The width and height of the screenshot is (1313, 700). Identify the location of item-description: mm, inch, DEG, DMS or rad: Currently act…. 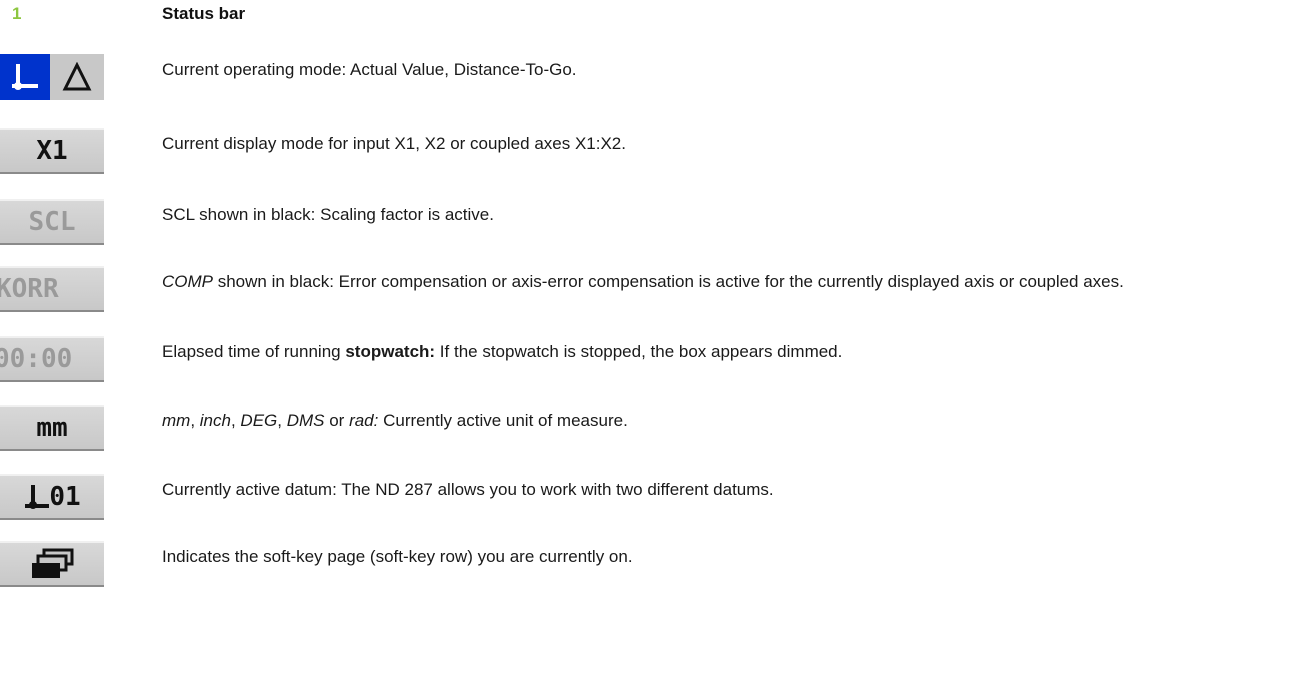
(395, 420).